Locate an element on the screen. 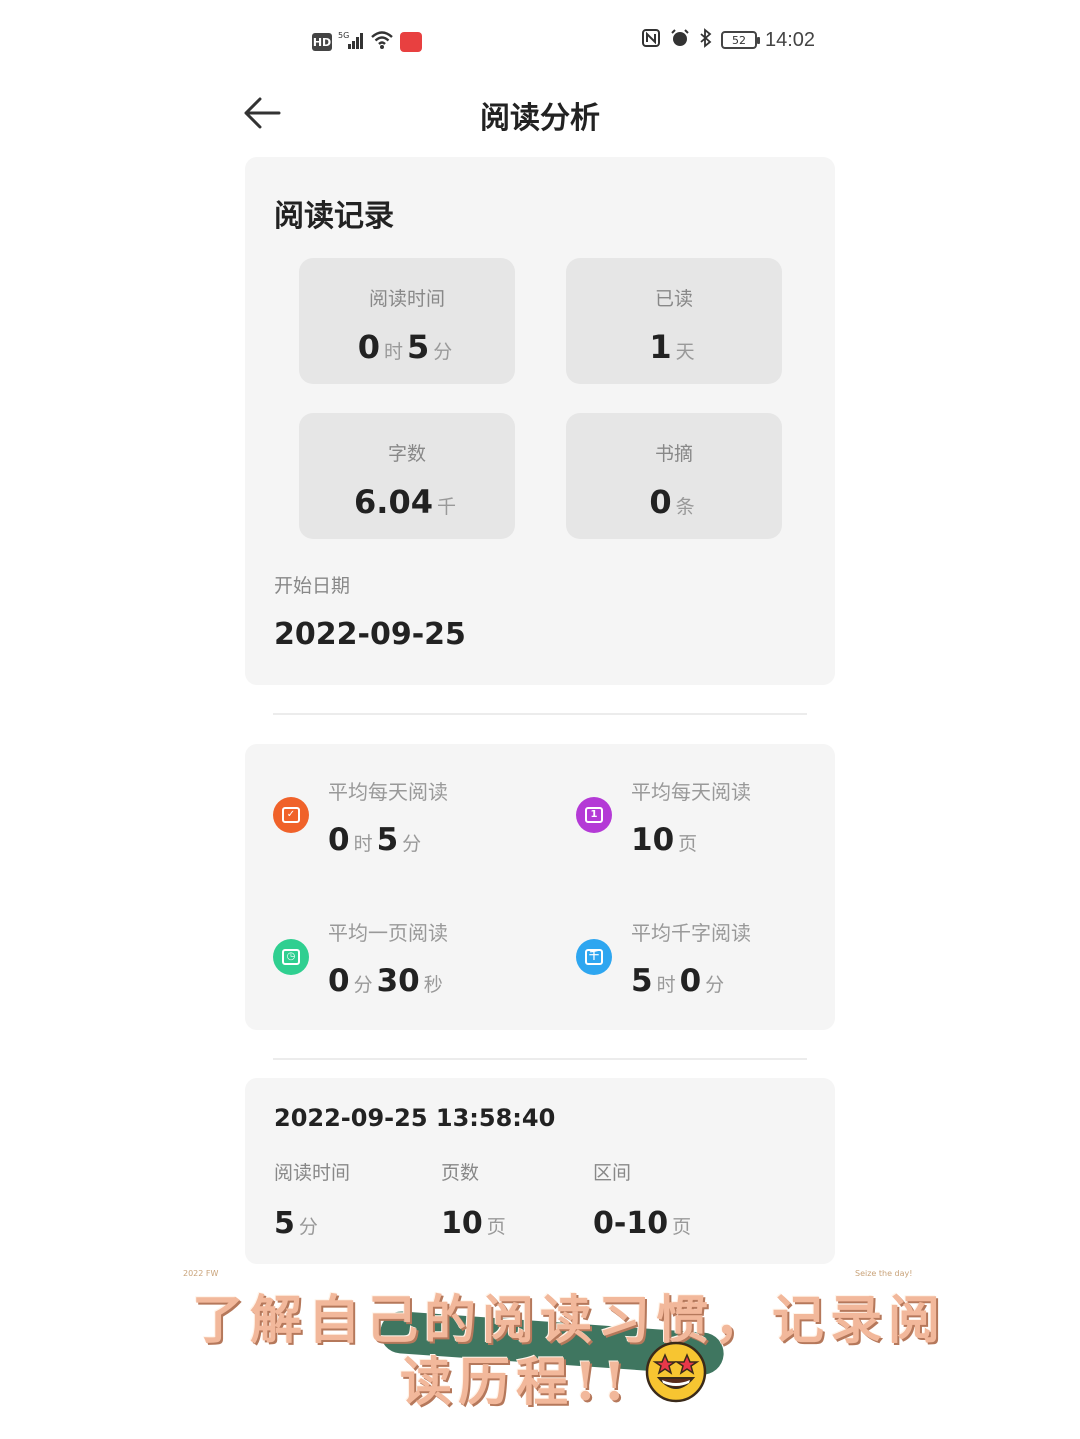 Image resolution: width=1080 pixels, height=1439 pixels. signal-icon: 5G is located at coordinates (351, 42).